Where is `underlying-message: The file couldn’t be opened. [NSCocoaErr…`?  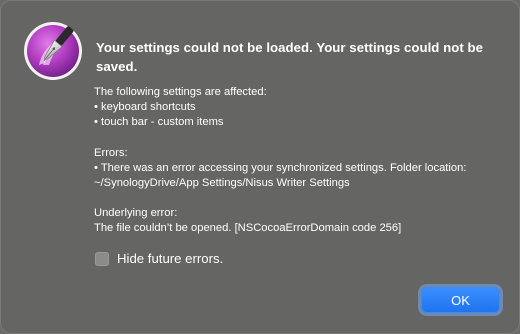
underlying-message: The file couldn’t be opened. [NSCocoaErr… is located at coordinates (248, 228).